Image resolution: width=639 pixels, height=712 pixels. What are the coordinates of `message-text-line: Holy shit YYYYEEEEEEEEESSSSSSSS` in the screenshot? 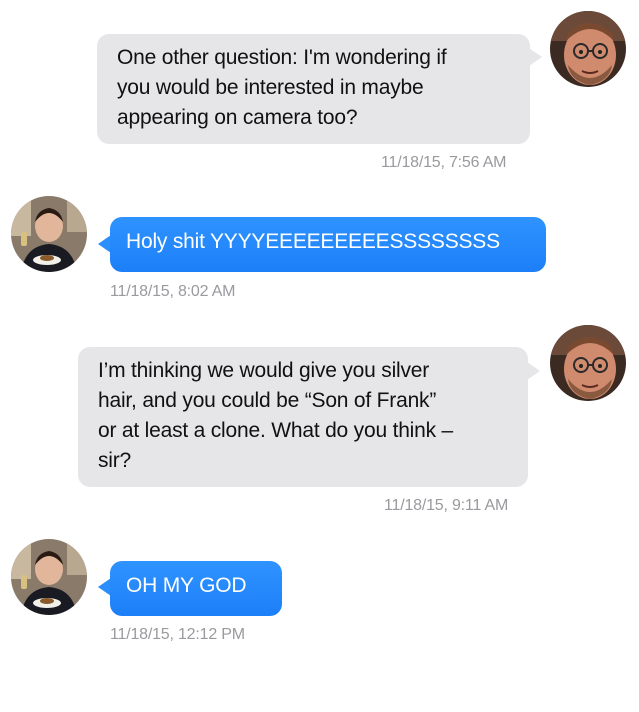 It's located at (313, 241).